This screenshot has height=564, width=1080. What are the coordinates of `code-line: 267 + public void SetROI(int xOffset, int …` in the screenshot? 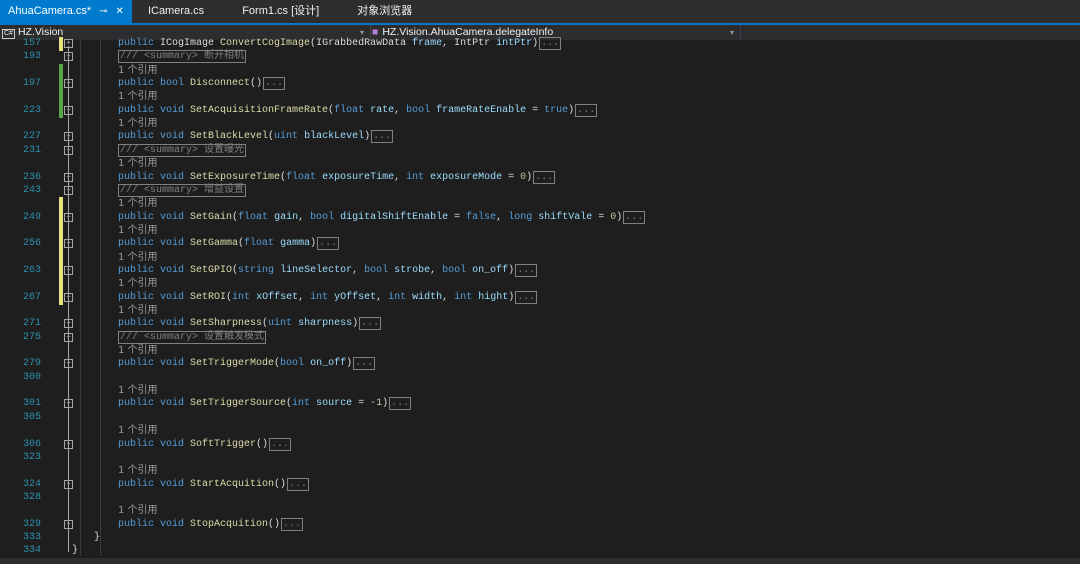 It's located at (540, 297).